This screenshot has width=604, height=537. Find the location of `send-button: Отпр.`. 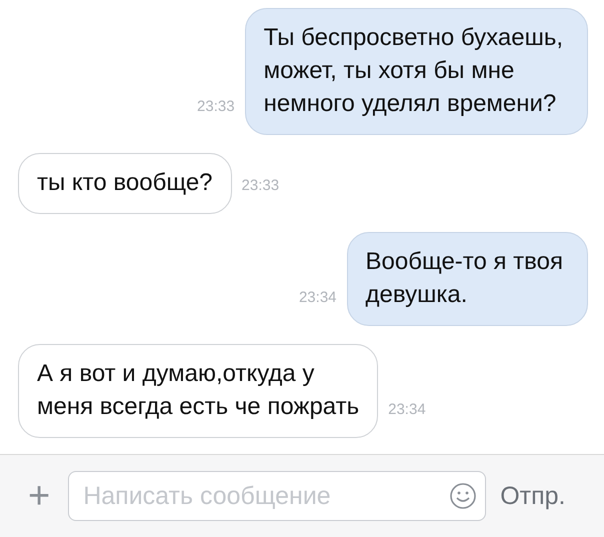

send-button: Отпр. is located at coordinates (533, 496).